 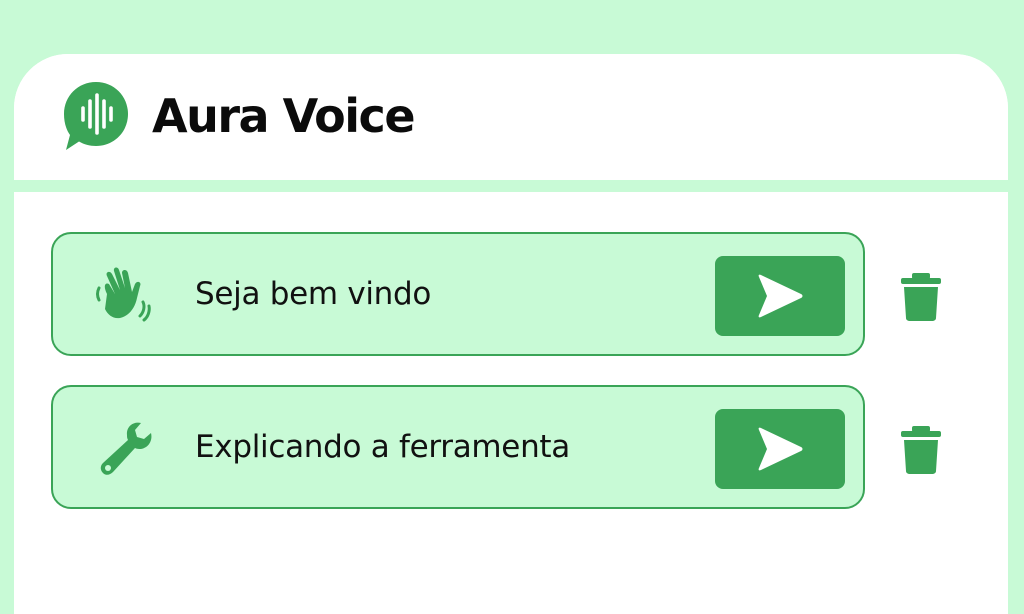 What do you see at coordinates (123, 294) in the screenshot?
I see `waving-hand-icon` at bounding box center [123, 294].